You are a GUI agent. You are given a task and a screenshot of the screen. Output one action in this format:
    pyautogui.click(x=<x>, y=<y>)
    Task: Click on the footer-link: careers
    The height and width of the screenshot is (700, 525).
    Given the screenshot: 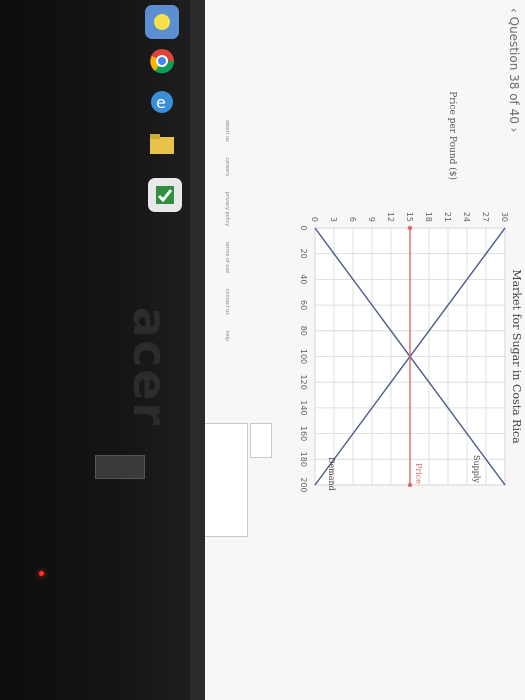 What is the action you would take?
    pyautogui.click(x=227, y=166)
    